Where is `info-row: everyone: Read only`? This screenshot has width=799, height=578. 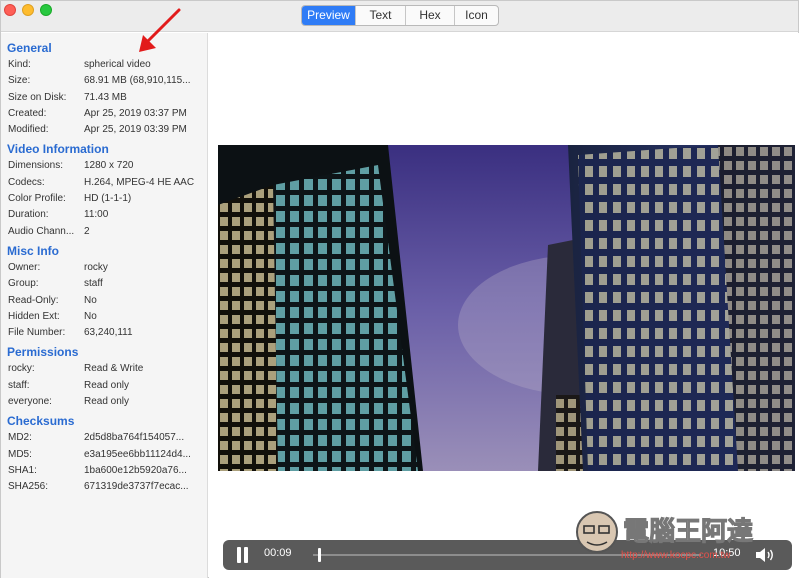
info-row: everyone: Read only is located at coordinates (104, 402).